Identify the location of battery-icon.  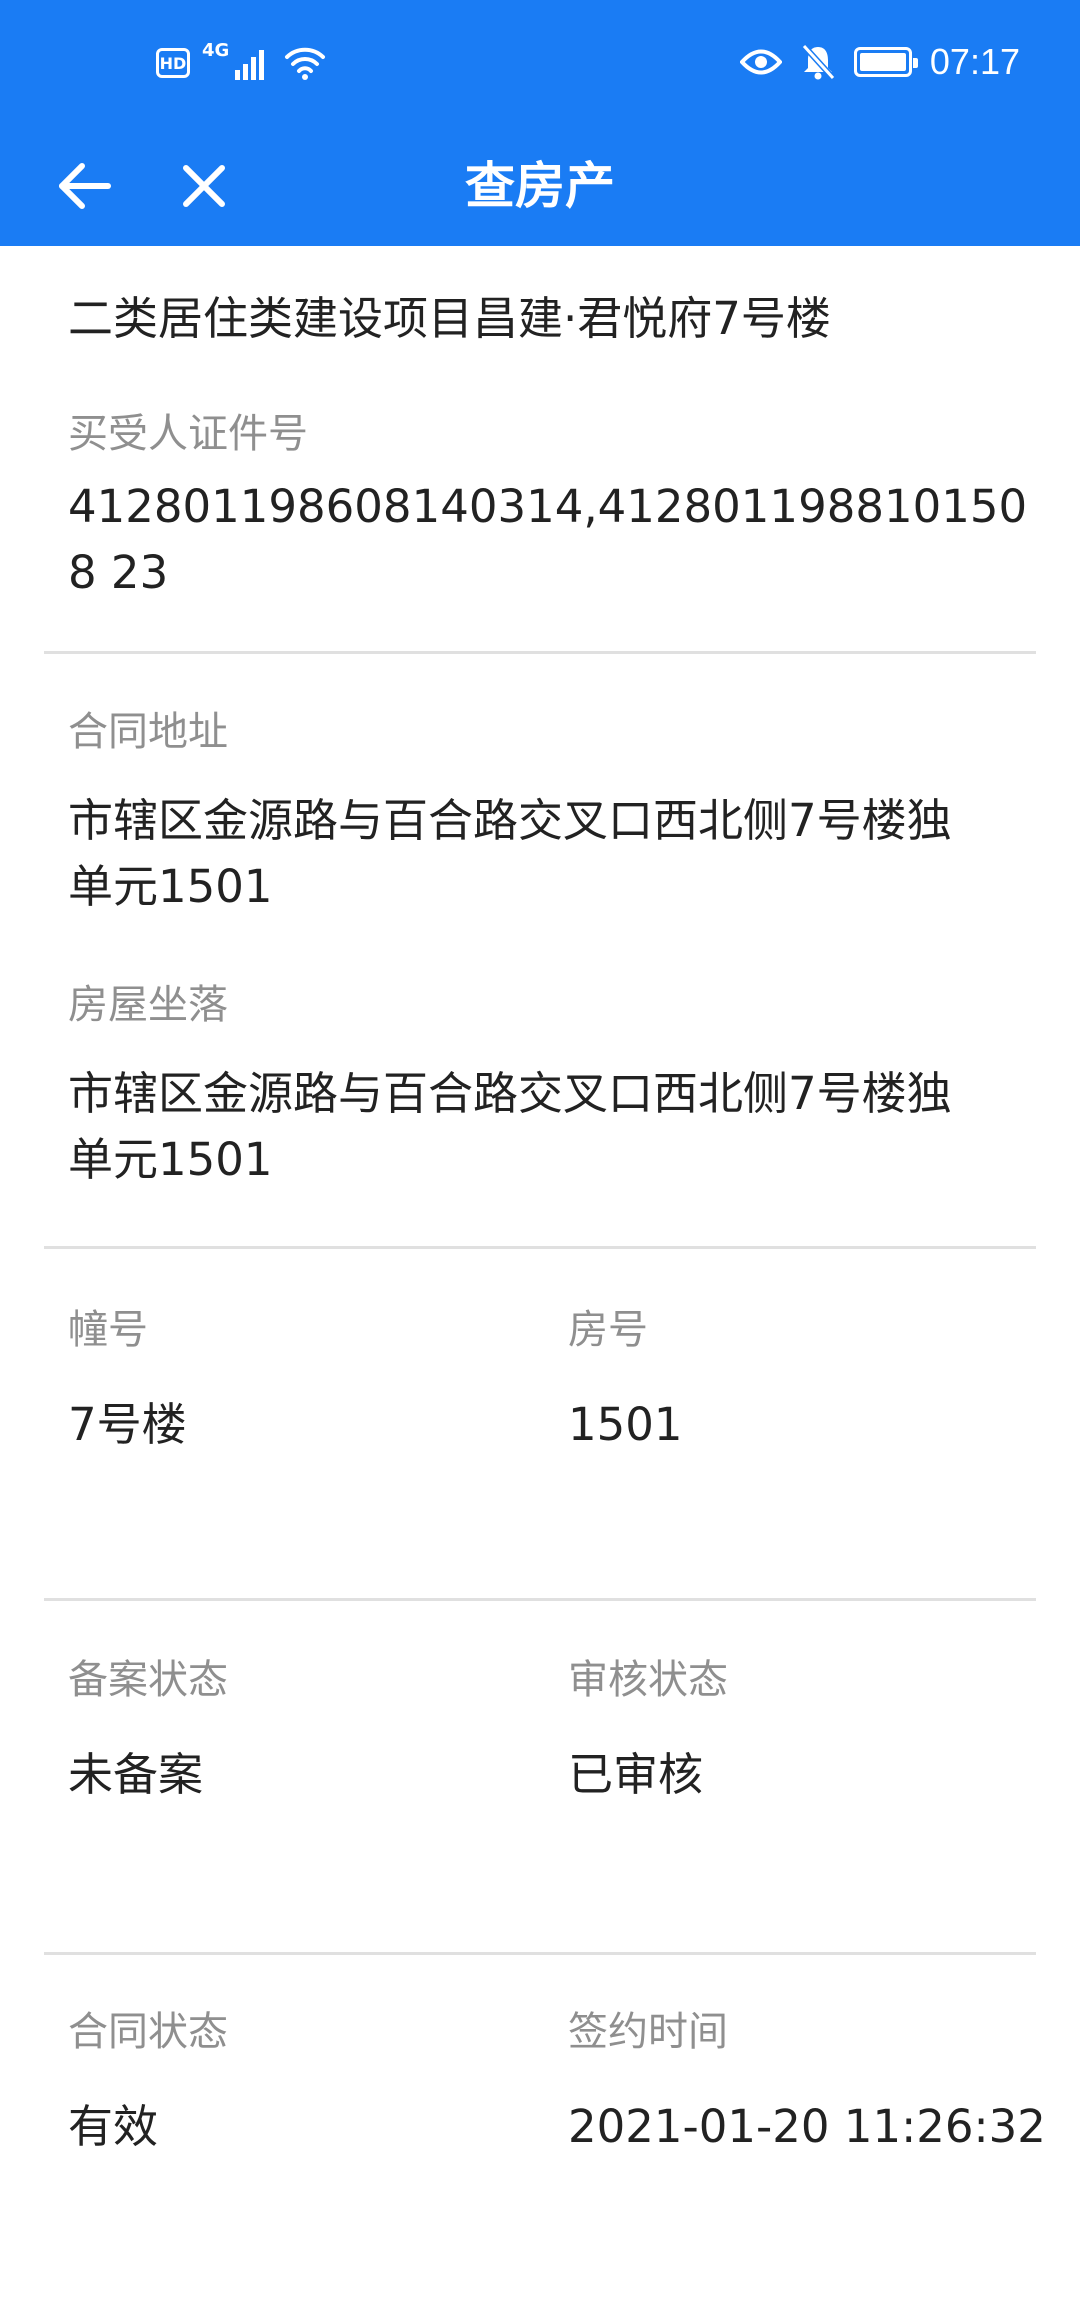
(885, 62).